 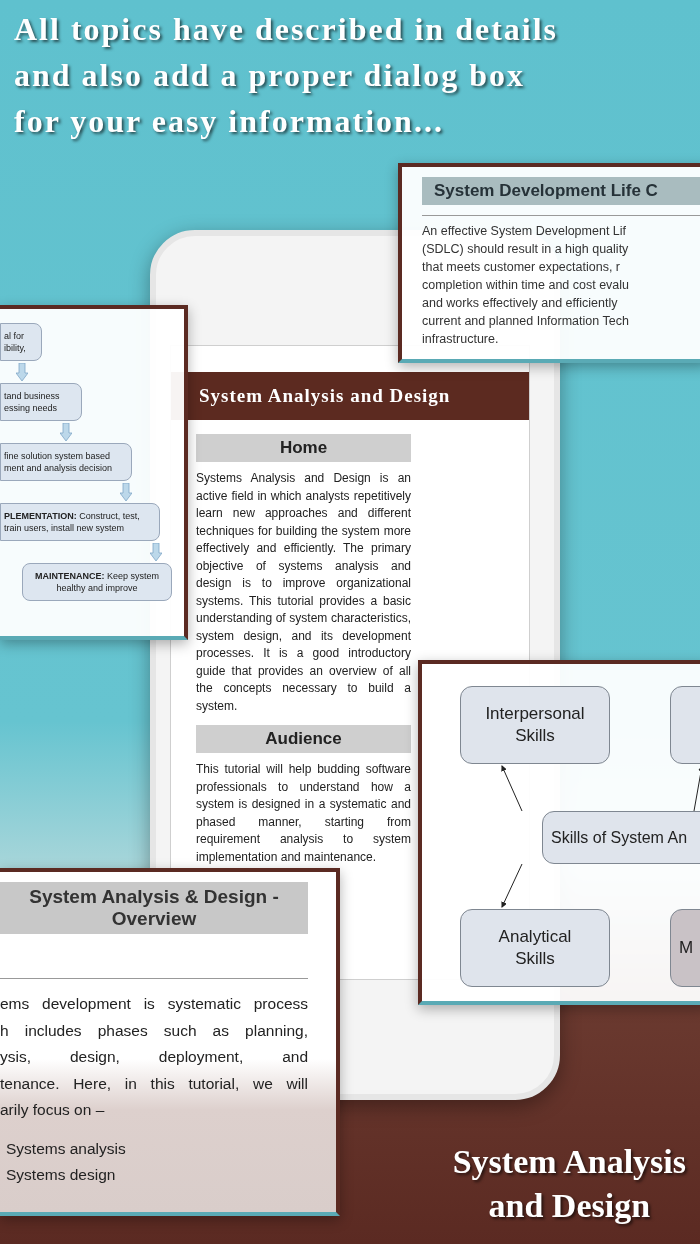 I want to click on section-paragraph: This tutorial will help budding software professionals to understand how a system is designed in a systematic and phased manner, starting from requirement analysis to system implementation and maintenance., so click(x=303, y=813).